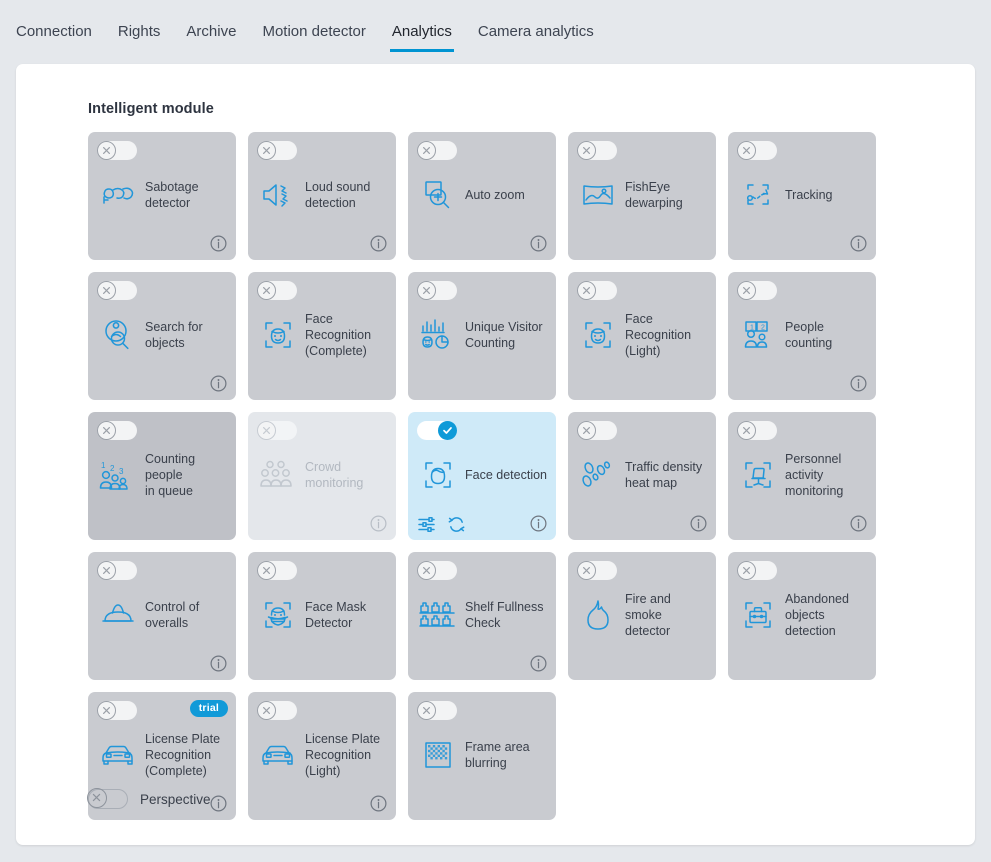  What do you see at coordinates (598, 475) in the screenshot?
I see `traffic-heatmap-icon` at bounding box center [598, 475].